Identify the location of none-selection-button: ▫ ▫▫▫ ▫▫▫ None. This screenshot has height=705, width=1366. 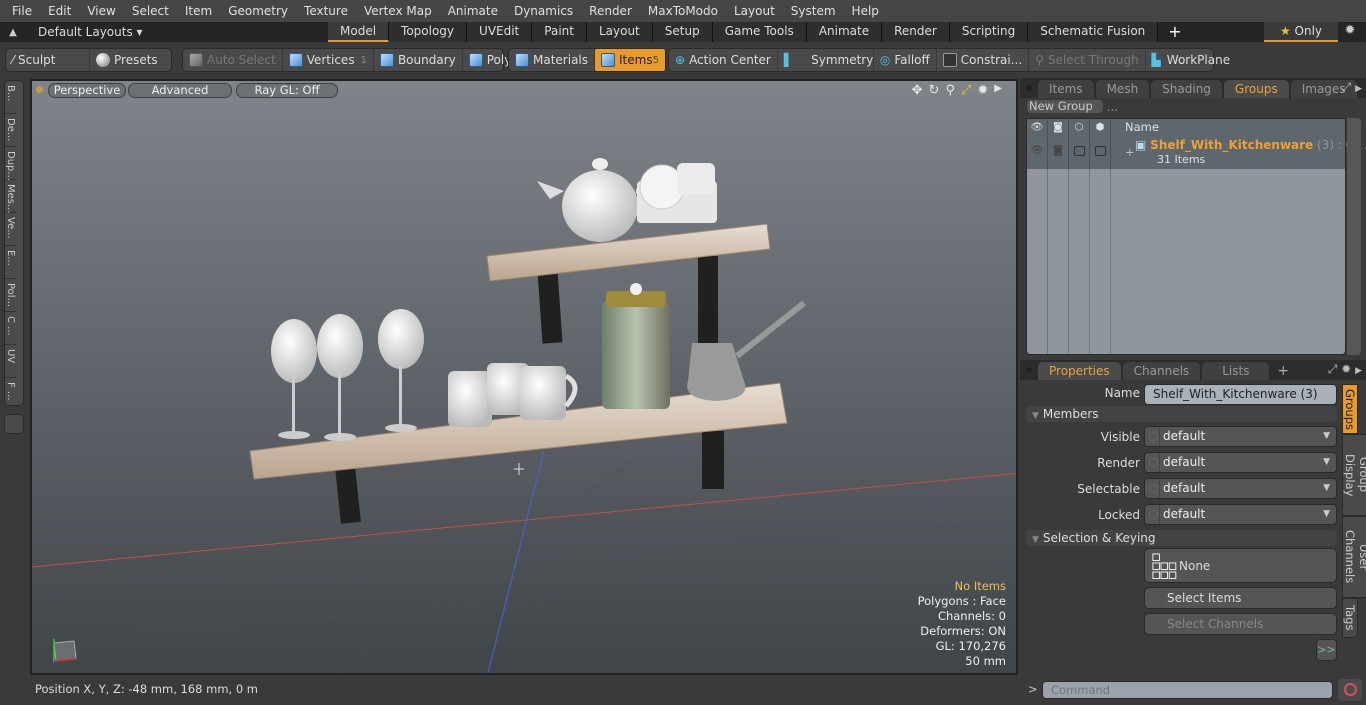
(1240, 565).